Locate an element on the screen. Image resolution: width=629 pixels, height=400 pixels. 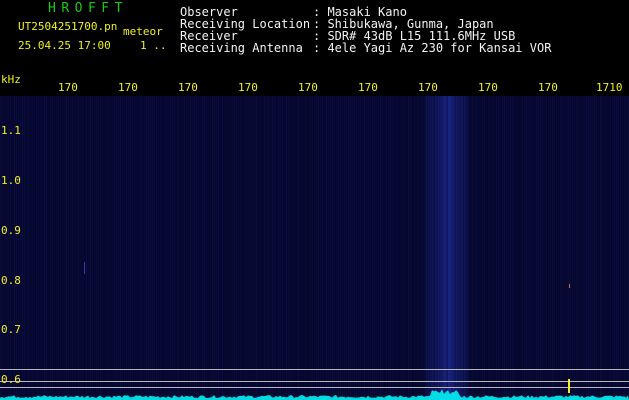
antenna-label: Receiving Antenna is located at coordinates (241, 48).